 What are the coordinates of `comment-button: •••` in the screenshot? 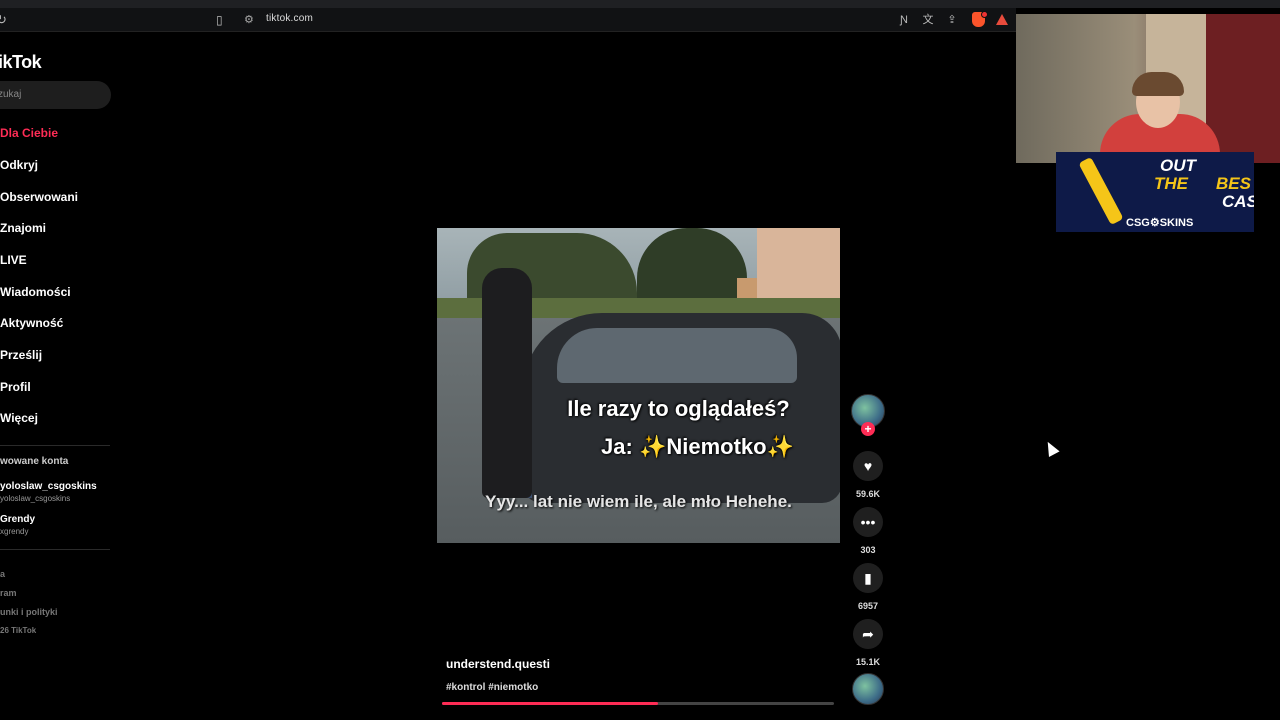 It's located at (868, 522).